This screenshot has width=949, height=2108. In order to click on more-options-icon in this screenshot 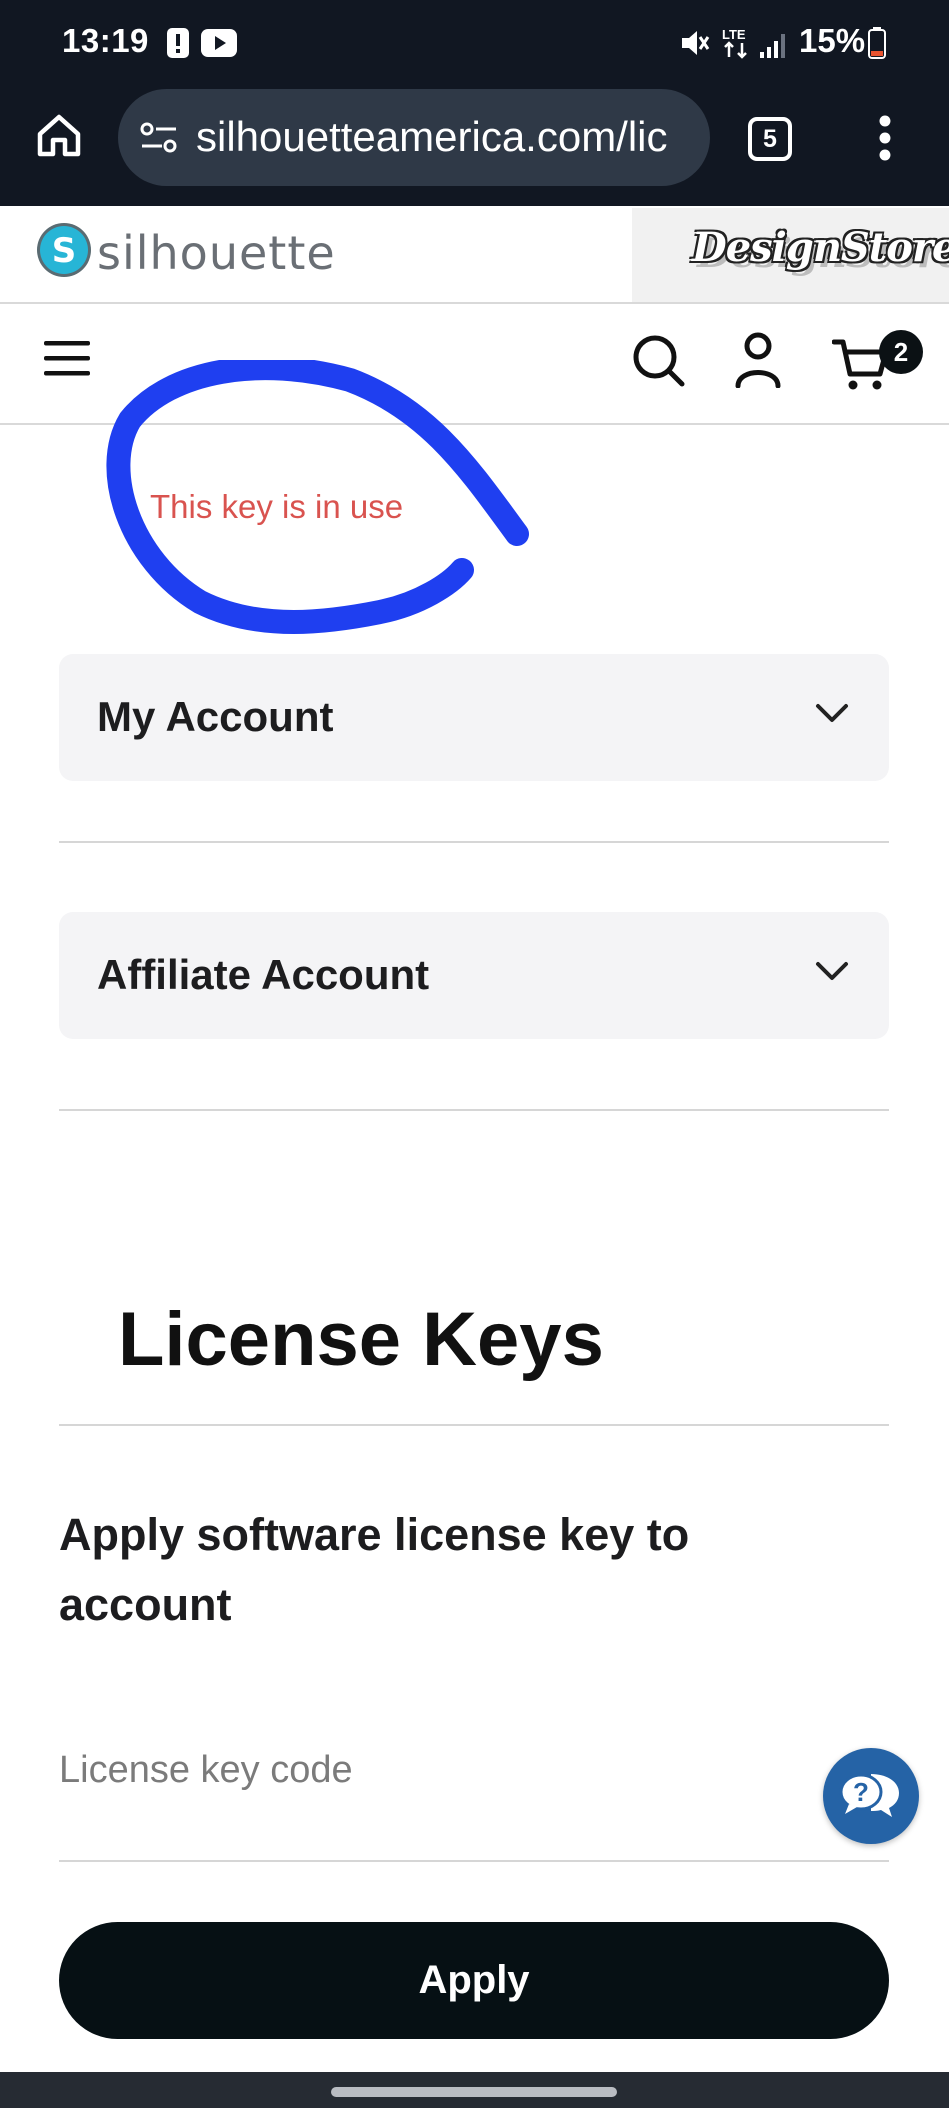, I will do `click(885, 138)`.